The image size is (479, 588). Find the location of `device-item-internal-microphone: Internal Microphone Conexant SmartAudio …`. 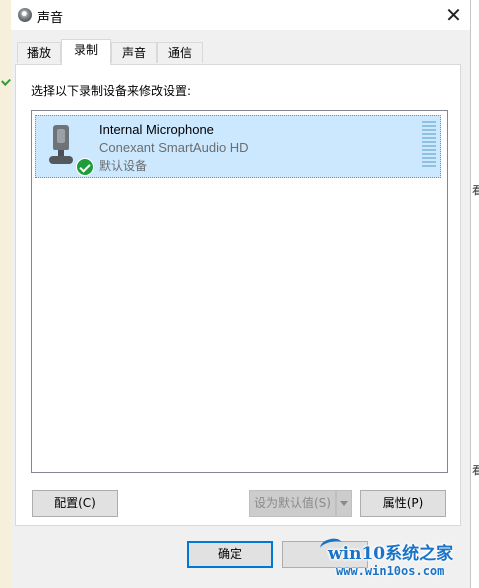

device-item-internal-microphone: Internal Microphone Conexant SmartAudio … is located at coordinates (238, 146).